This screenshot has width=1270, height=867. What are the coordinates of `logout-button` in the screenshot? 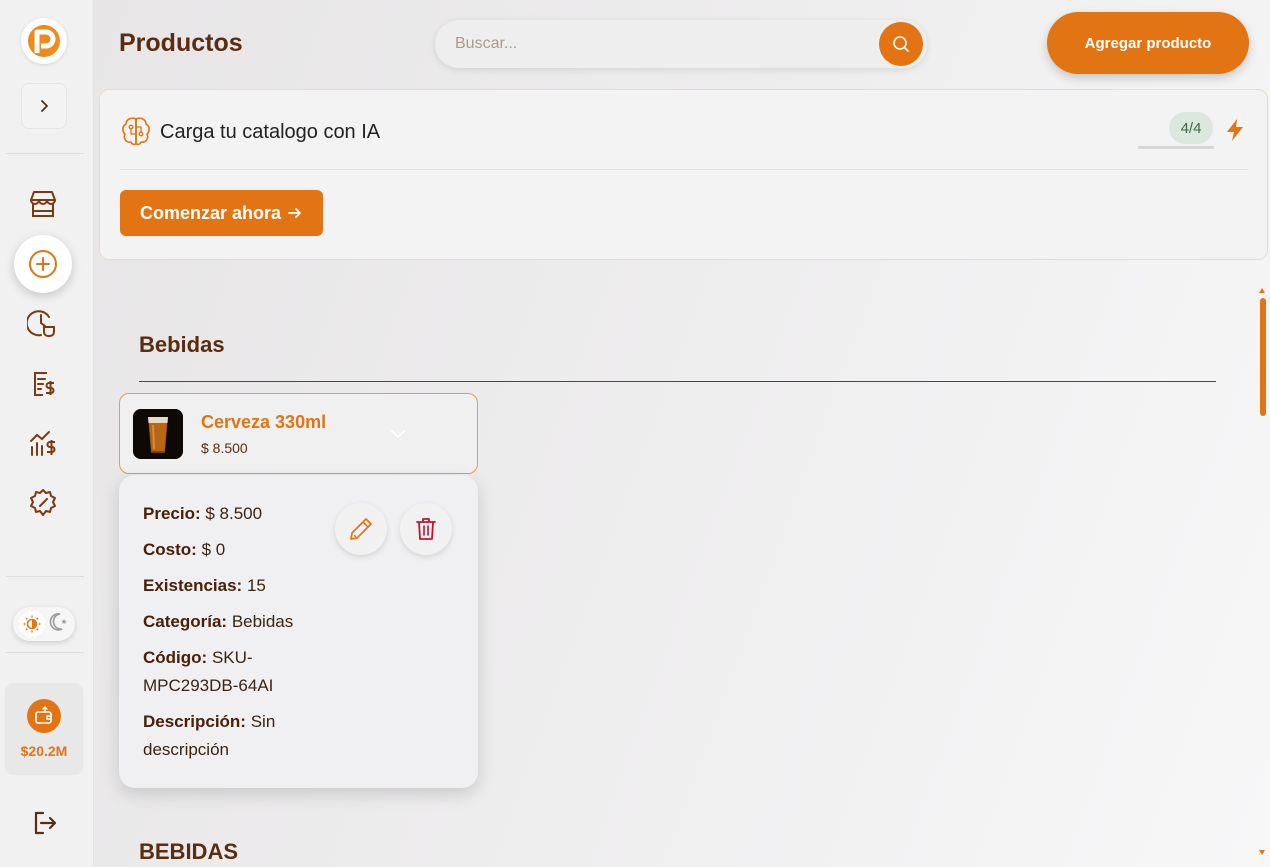 It's located at (45, 823).